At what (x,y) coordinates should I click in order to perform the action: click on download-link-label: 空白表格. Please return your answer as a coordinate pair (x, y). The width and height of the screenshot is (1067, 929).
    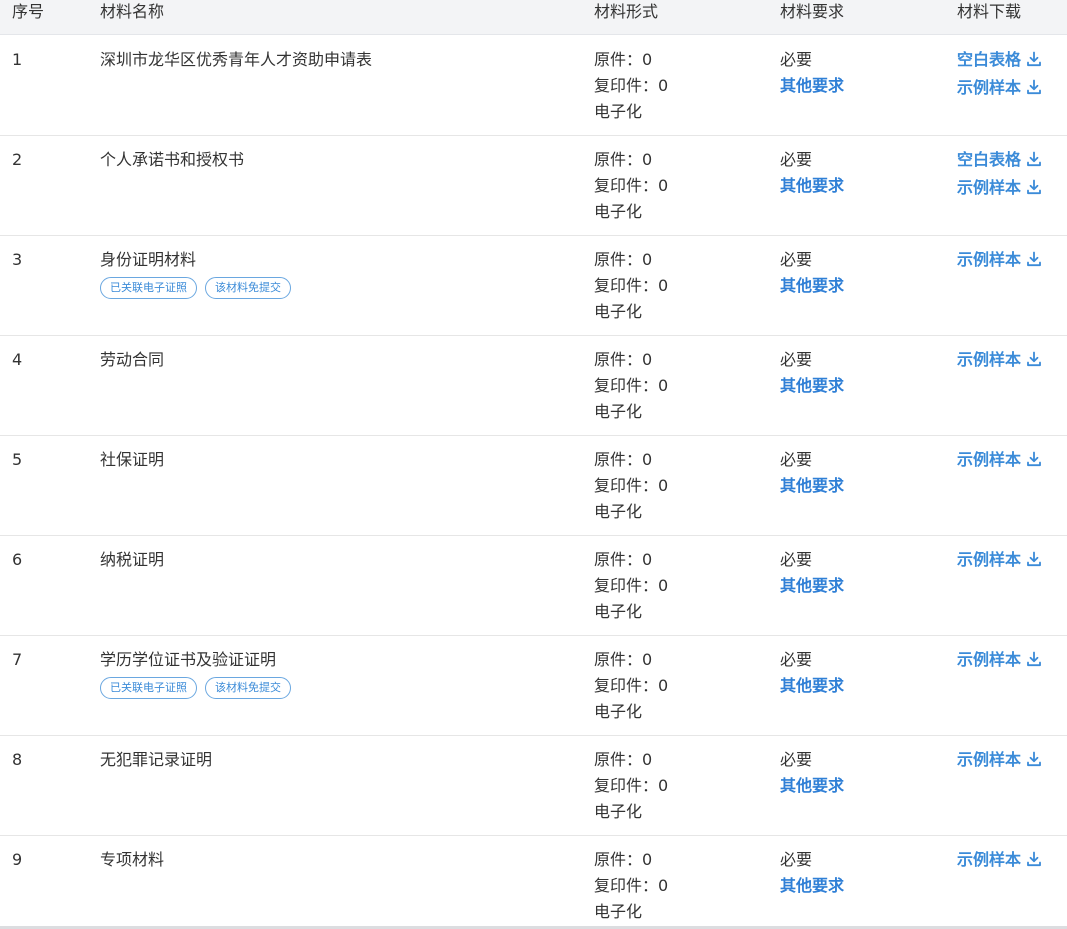
    Looking at the image, I should click on (989, 159).